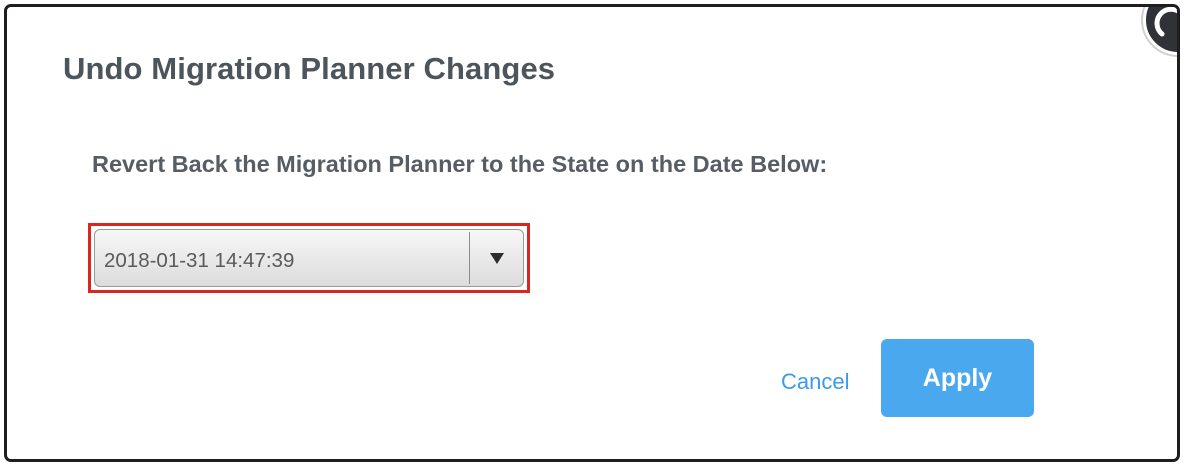  I want to click on apply-button-label: Apply, so click(957, 377).